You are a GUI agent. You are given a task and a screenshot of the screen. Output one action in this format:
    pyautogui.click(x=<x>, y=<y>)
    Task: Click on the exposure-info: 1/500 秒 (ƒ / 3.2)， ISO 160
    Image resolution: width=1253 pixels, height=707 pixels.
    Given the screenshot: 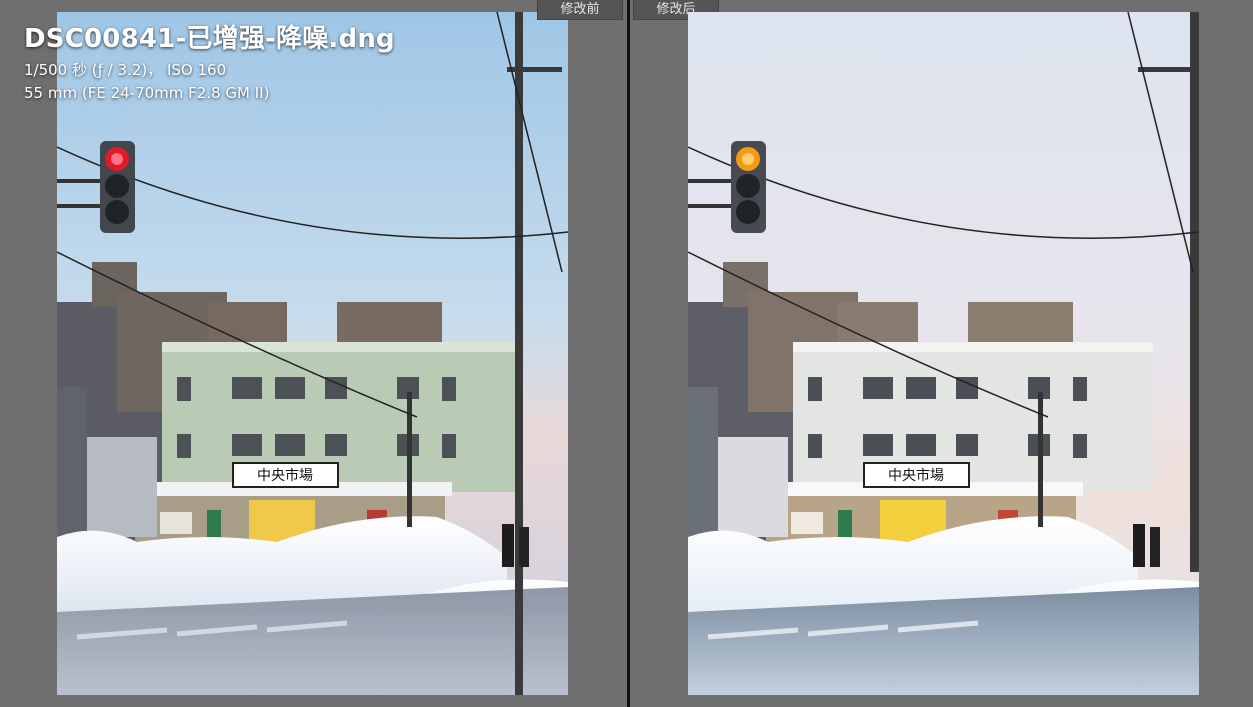 What is the action you would take?
    pyautogui.click(x=125, y=70)
    